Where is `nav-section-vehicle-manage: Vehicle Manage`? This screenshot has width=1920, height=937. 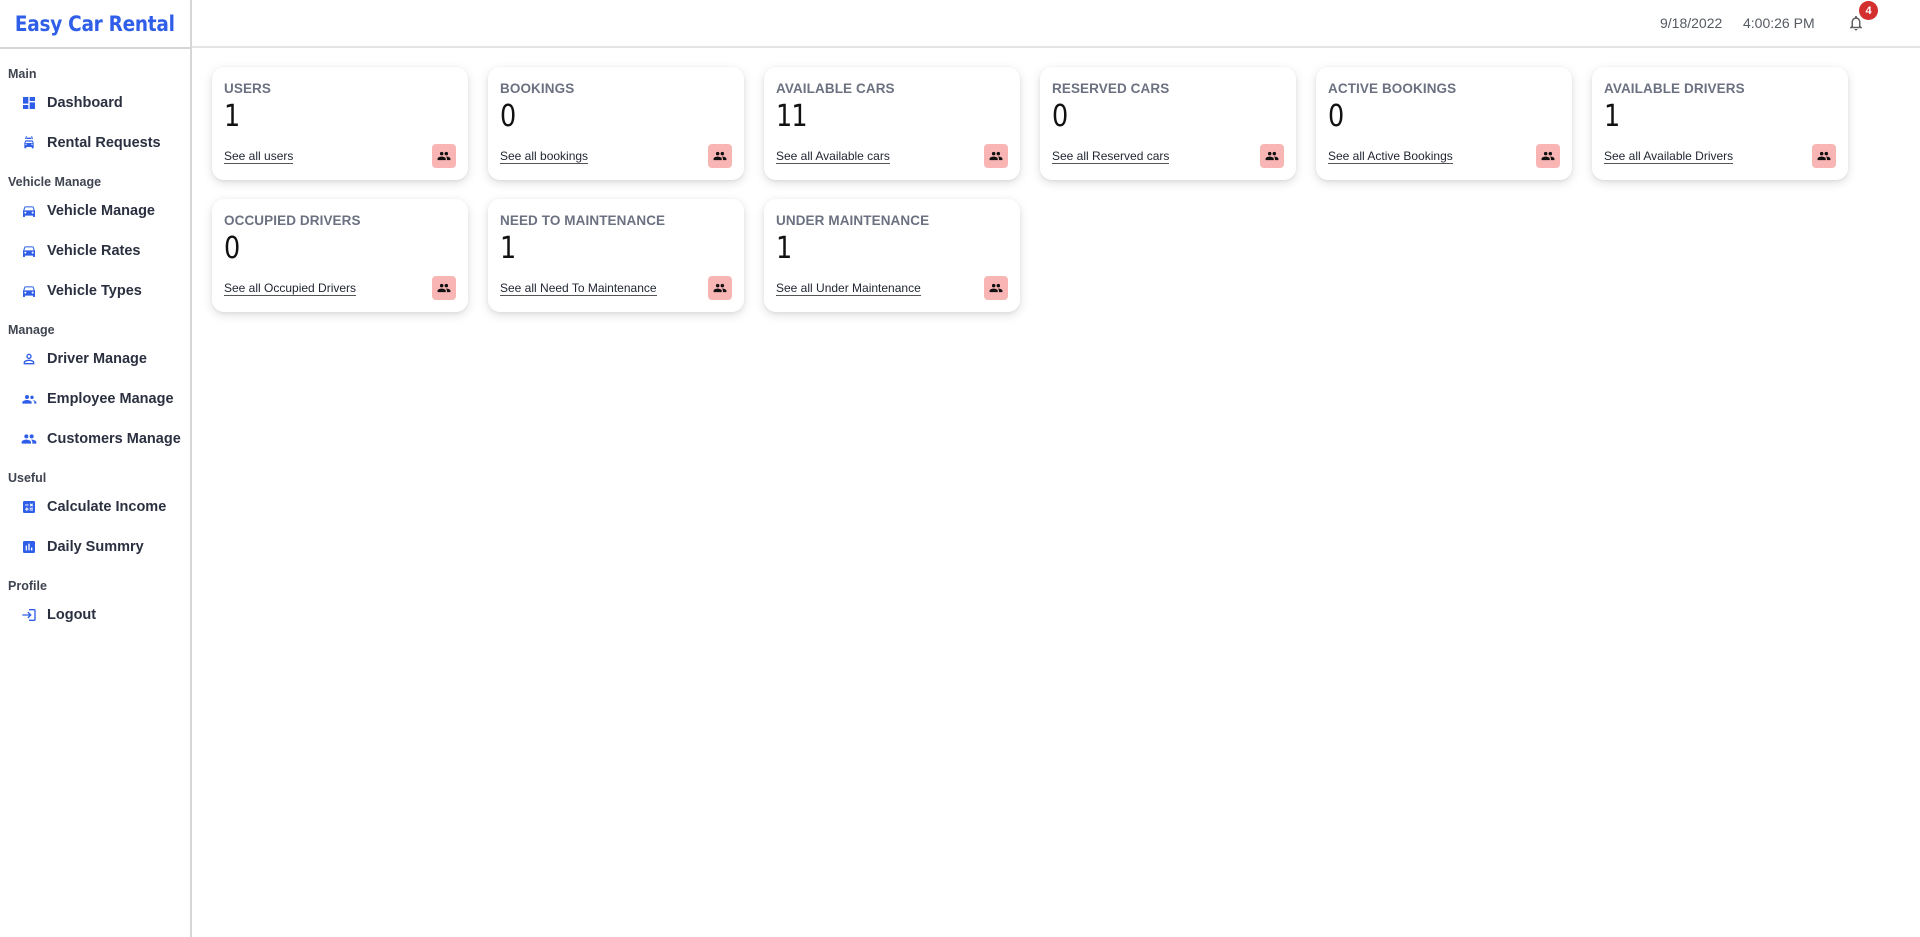 nav-section-vehicle-manage: Vehicle Manage is located at coordinates (55, 182).